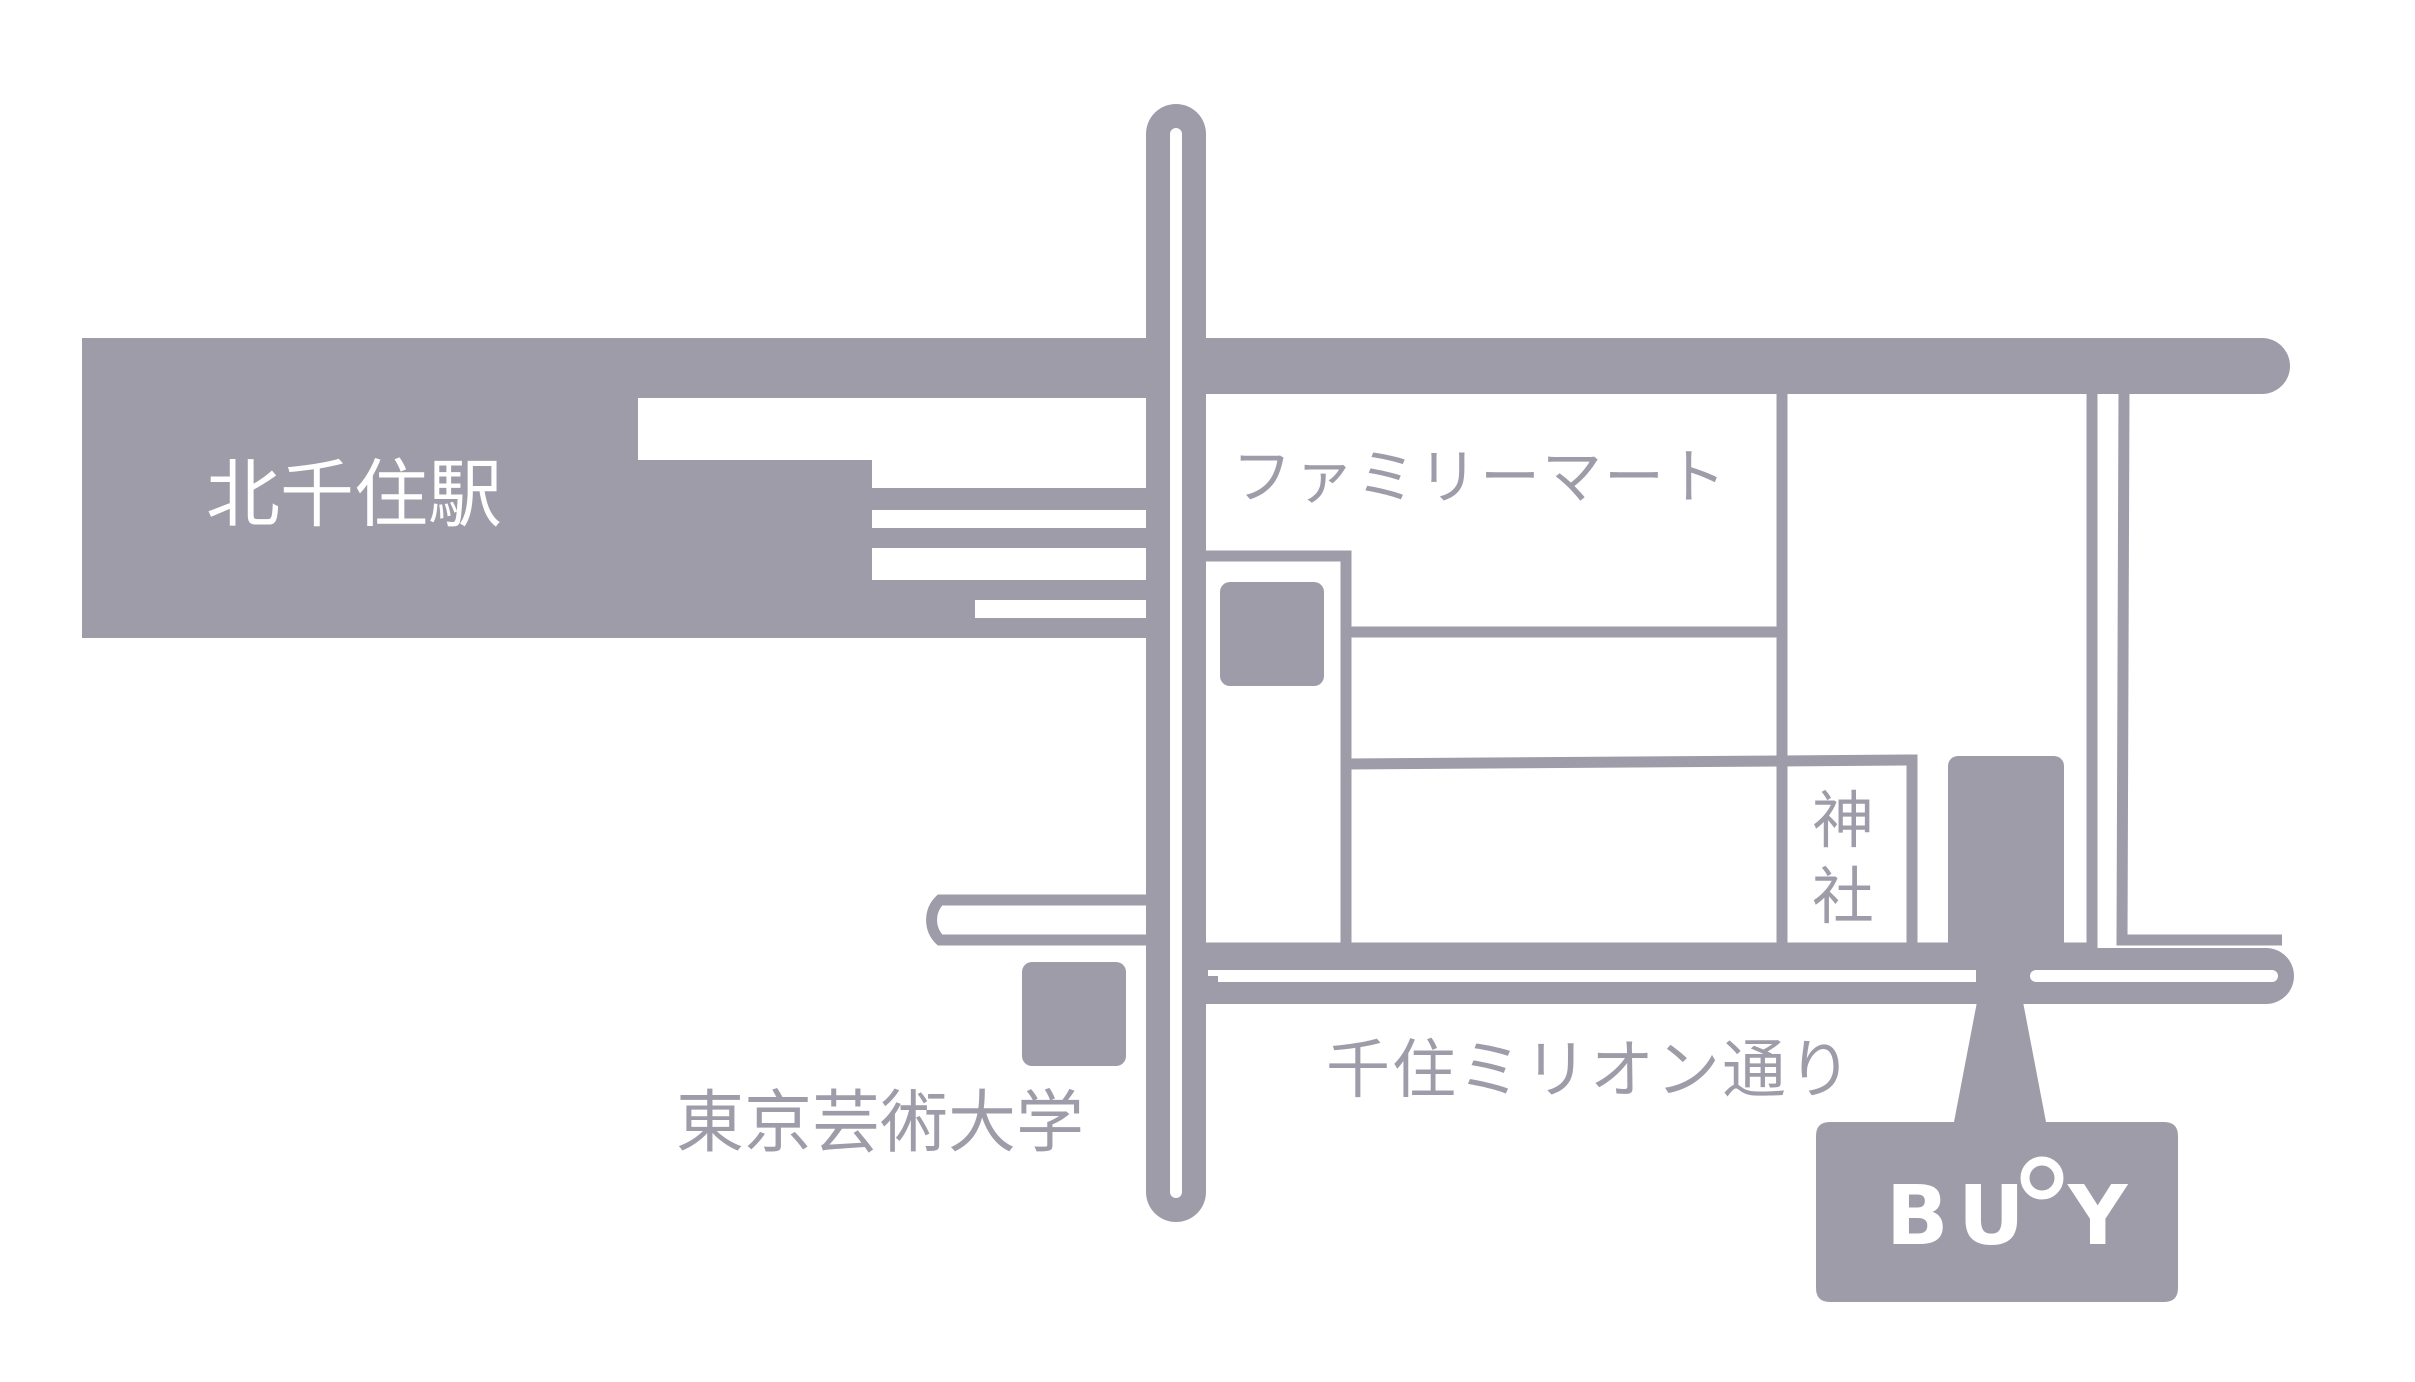 The width and height of the screenshot is (2415, 1382). What do you see at coordinates (1917, 1216) in the screenshot?
I see `buoy-letter-b: B` at bounding box center [1917, 1216].